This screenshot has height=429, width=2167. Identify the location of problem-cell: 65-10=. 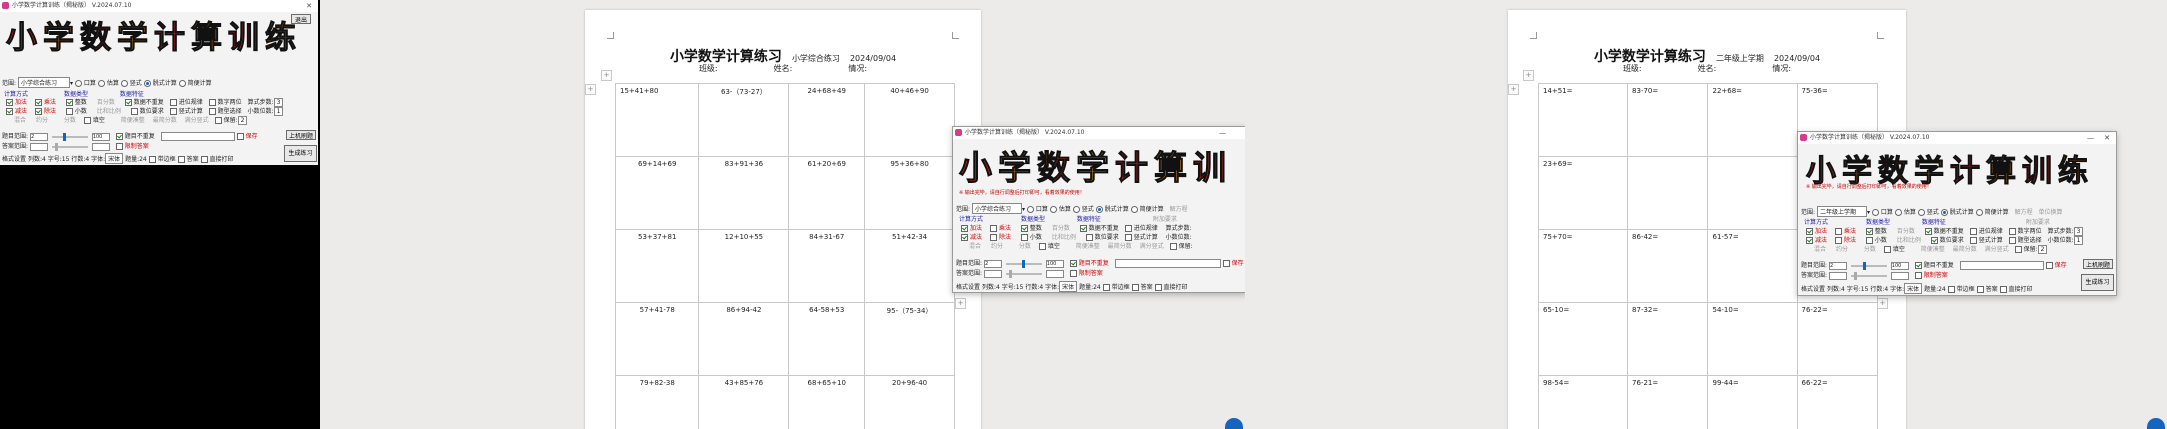
(1583, 339).